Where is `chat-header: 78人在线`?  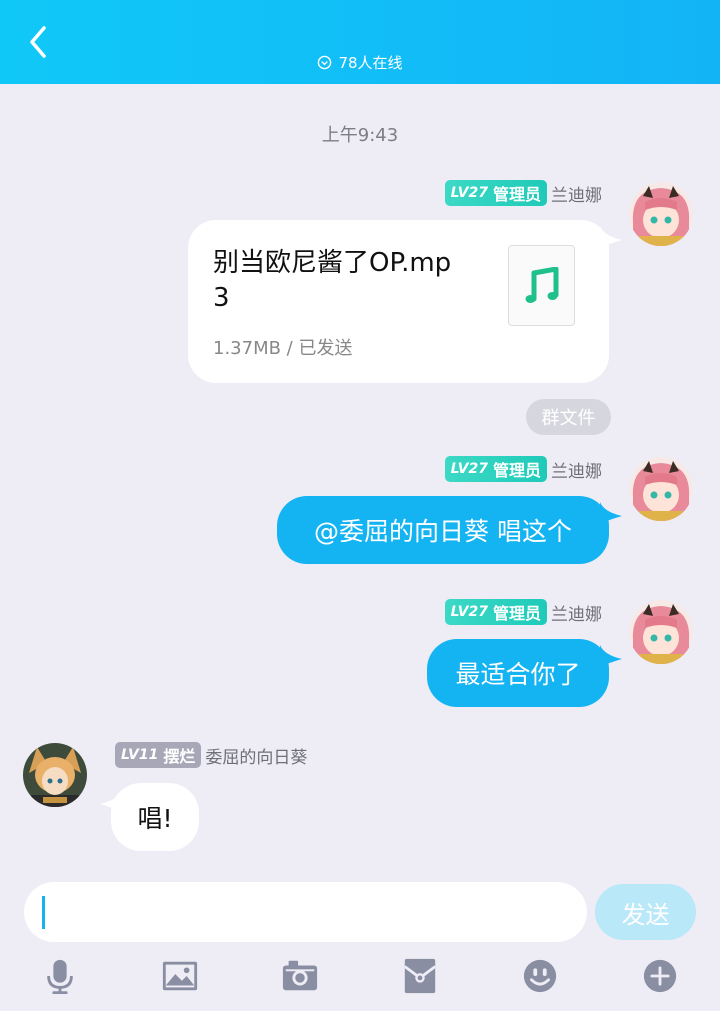 chat-header: 78人在线 is located at coordinates (360, 42).